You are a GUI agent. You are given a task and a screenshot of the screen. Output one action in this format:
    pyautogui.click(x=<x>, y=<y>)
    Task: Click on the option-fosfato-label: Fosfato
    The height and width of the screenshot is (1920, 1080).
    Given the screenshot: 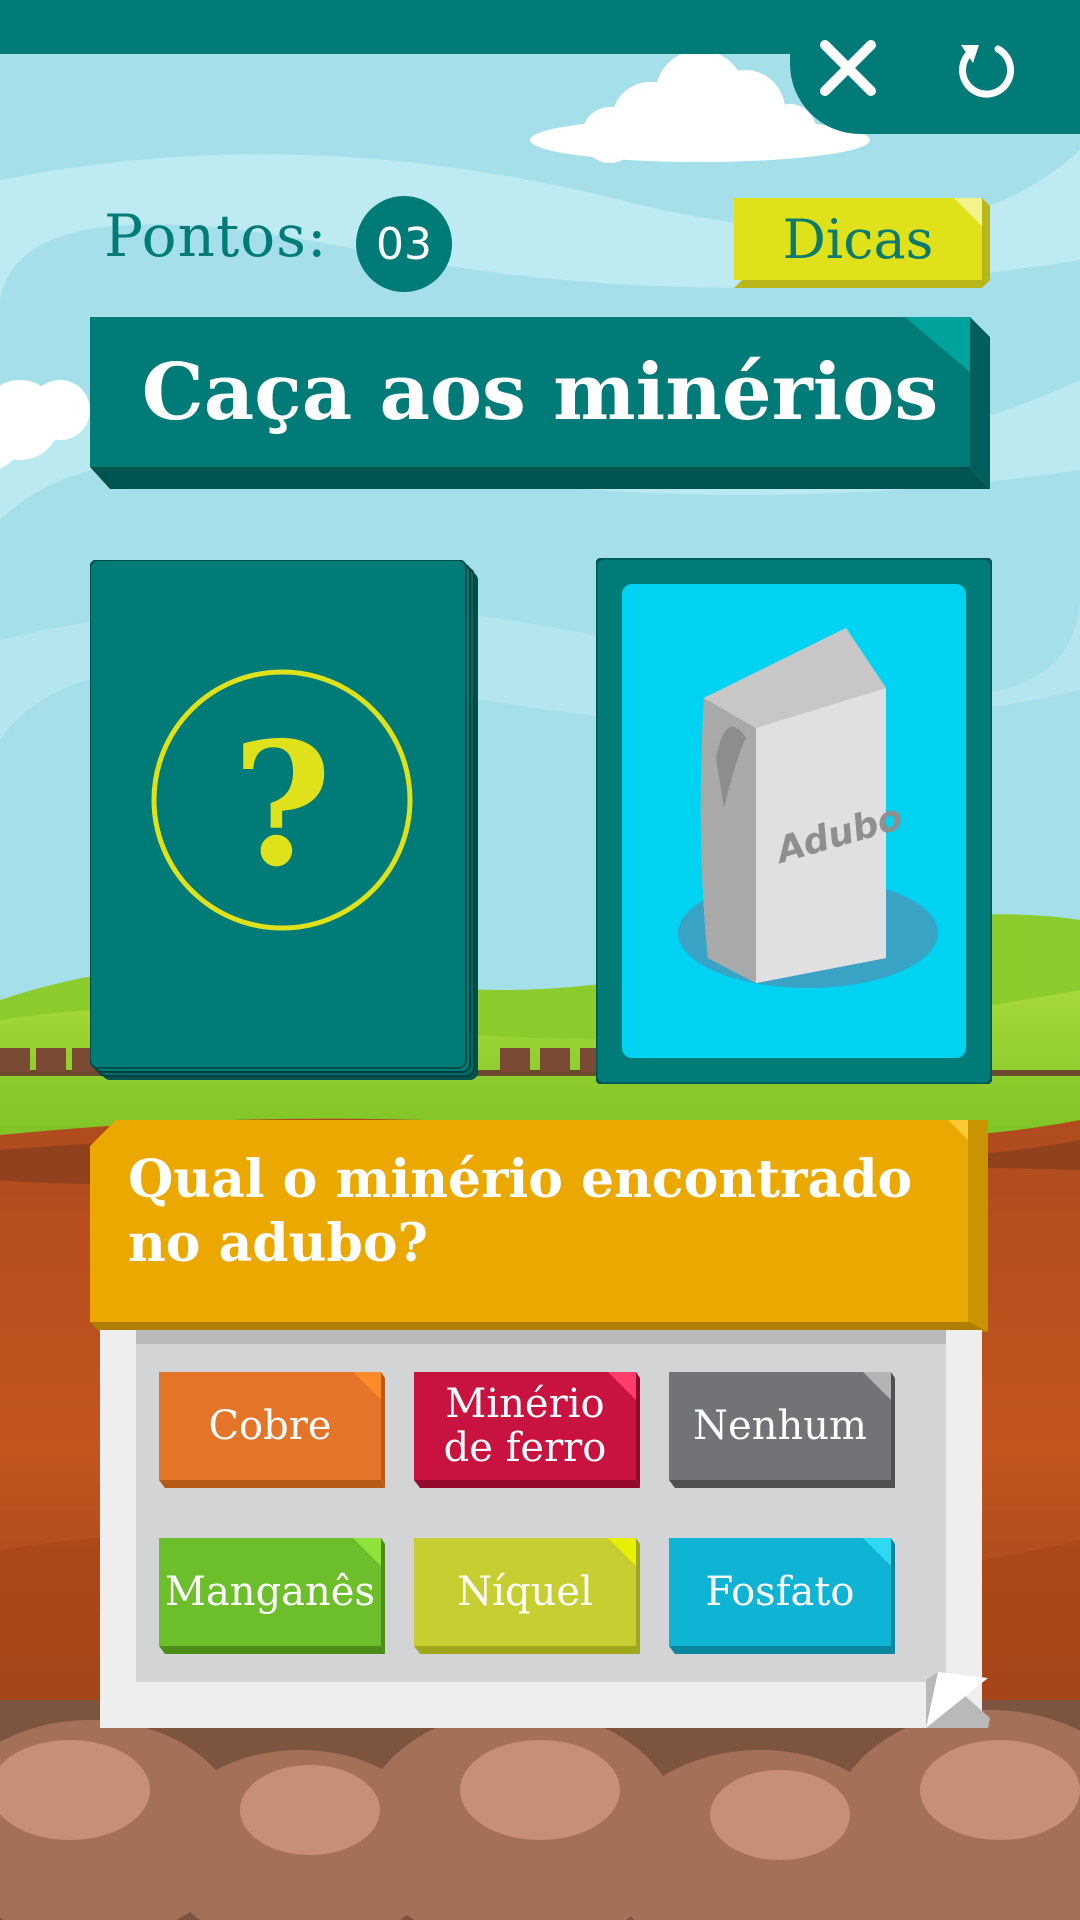 What is the action you would take?
    pyautogui.click(x=780, y=1592)
    